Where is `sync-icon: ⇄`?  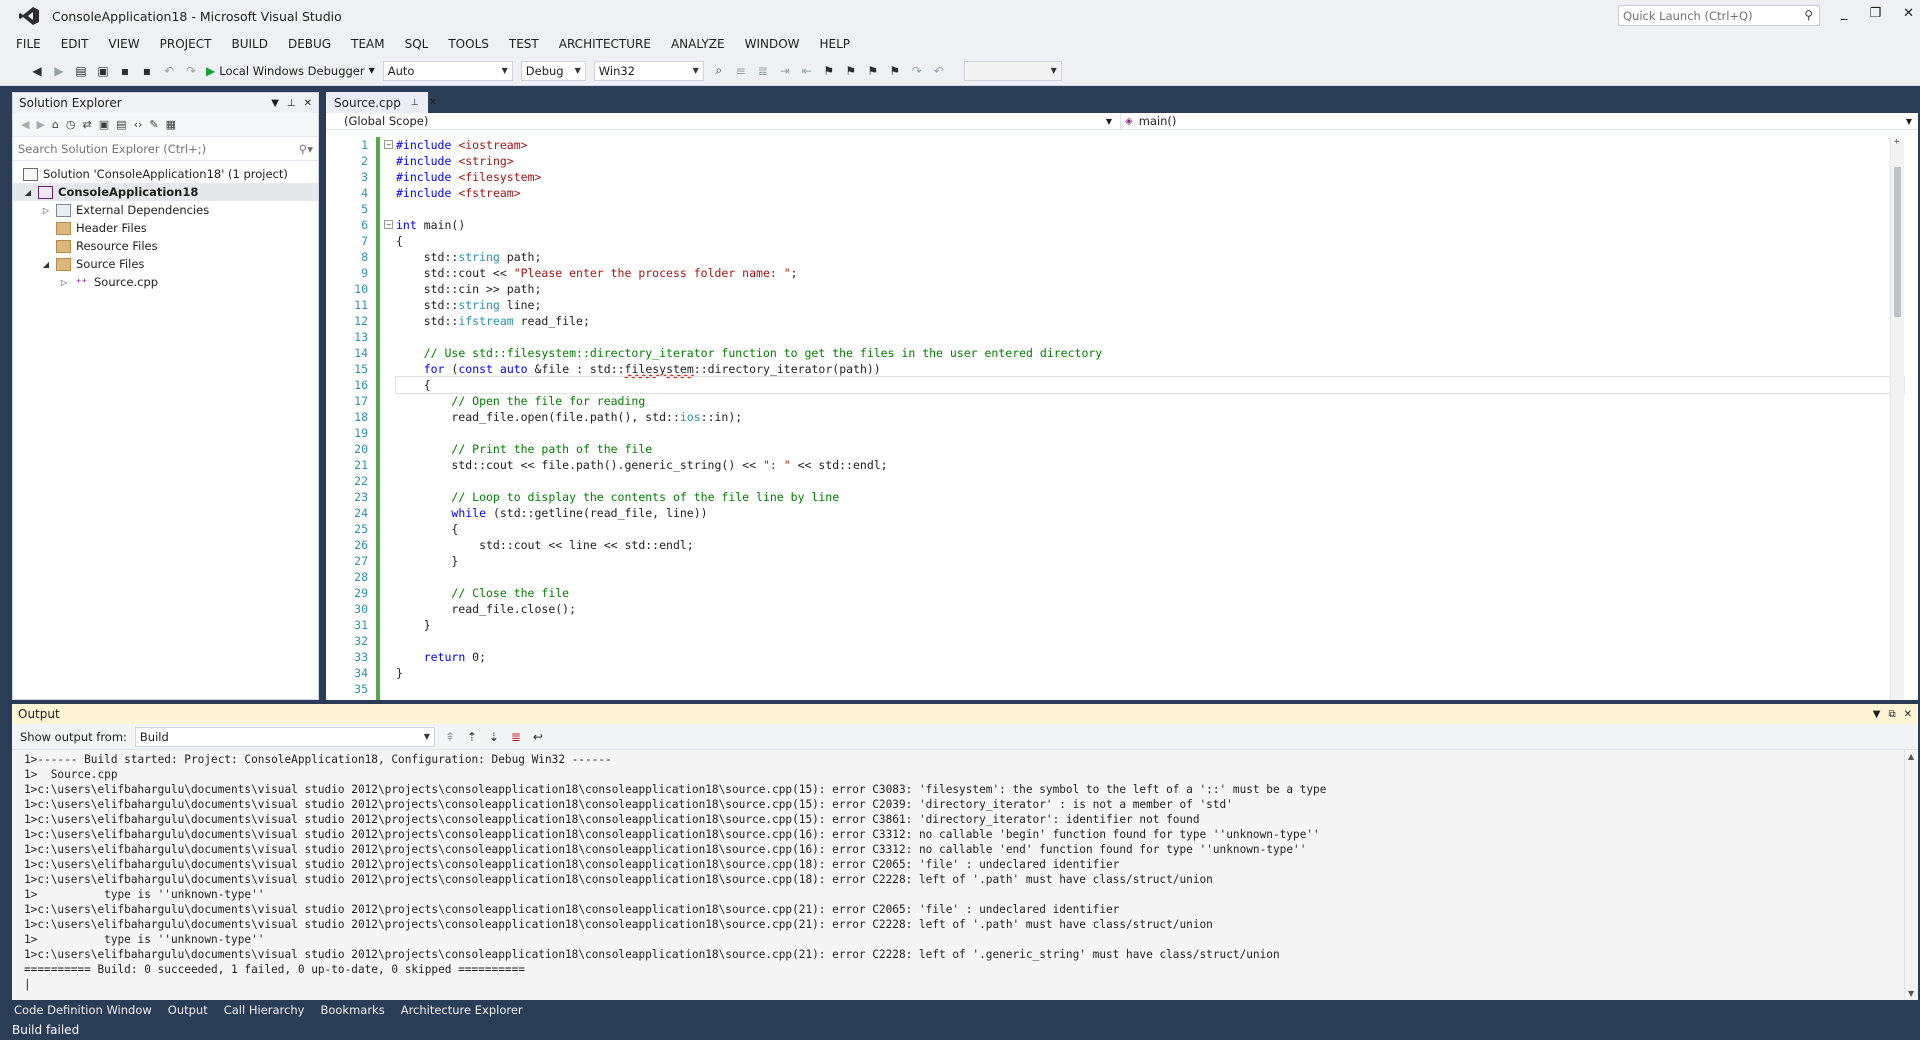 sync-icon: ⇄ is located at coordinates (87, 124).